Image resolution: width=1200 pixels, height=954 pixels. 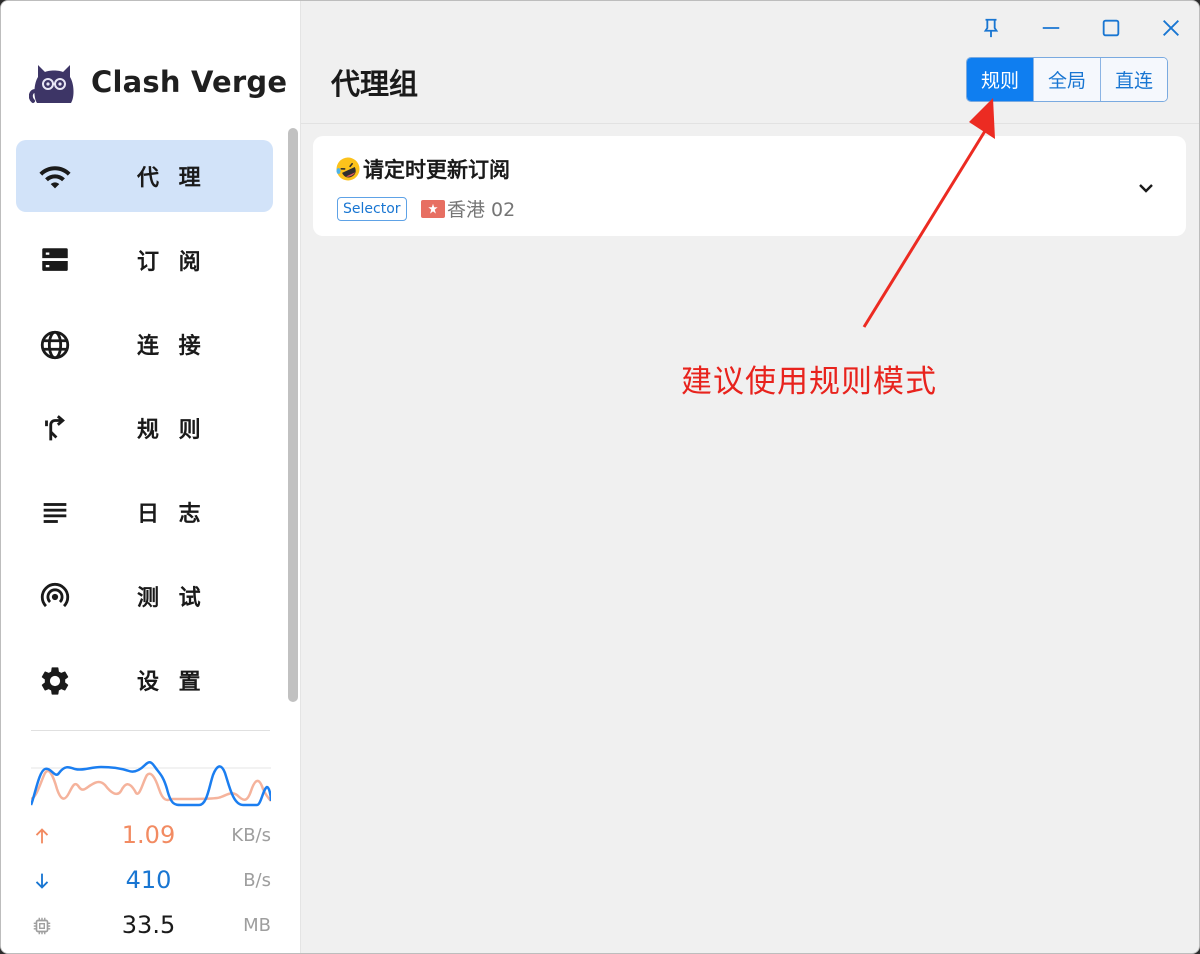 What do you see at coordinates (55, 595) in the screenshot?
I see `broadcast-icon` at bounding box center [55, 595].